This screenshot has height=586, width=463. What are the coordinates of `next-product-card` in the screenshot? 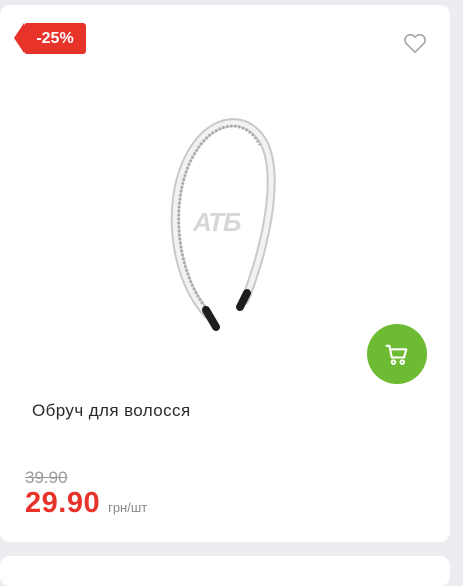 It's located at (225, 571).